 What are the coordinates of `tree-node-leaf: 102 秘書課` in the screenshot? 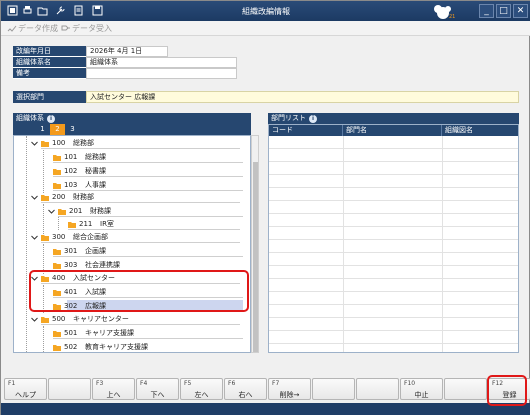 It's located at (145, 171).